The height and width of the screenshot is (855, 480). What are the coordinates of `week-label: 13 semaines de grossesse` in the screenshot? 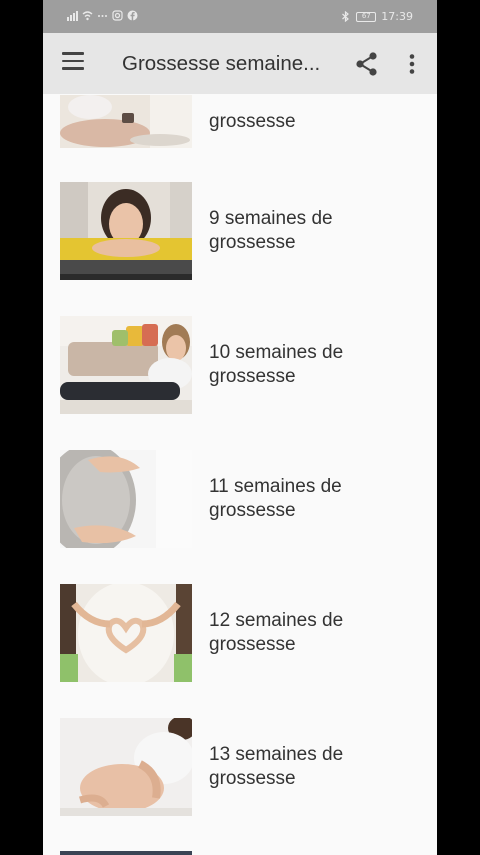 It's located at (276, 766).